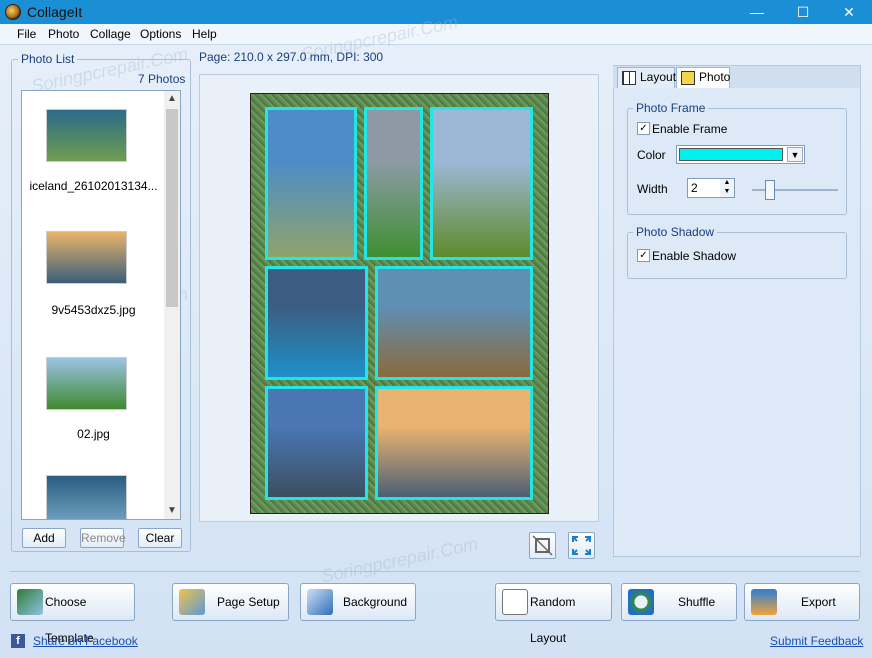 This screenshot has height=658, width=872. What do you see at coordinates (436, 34) in the screenshot?
I see `menu-bar: File Photo Collage Options Help` at bounding box center [436, 34].